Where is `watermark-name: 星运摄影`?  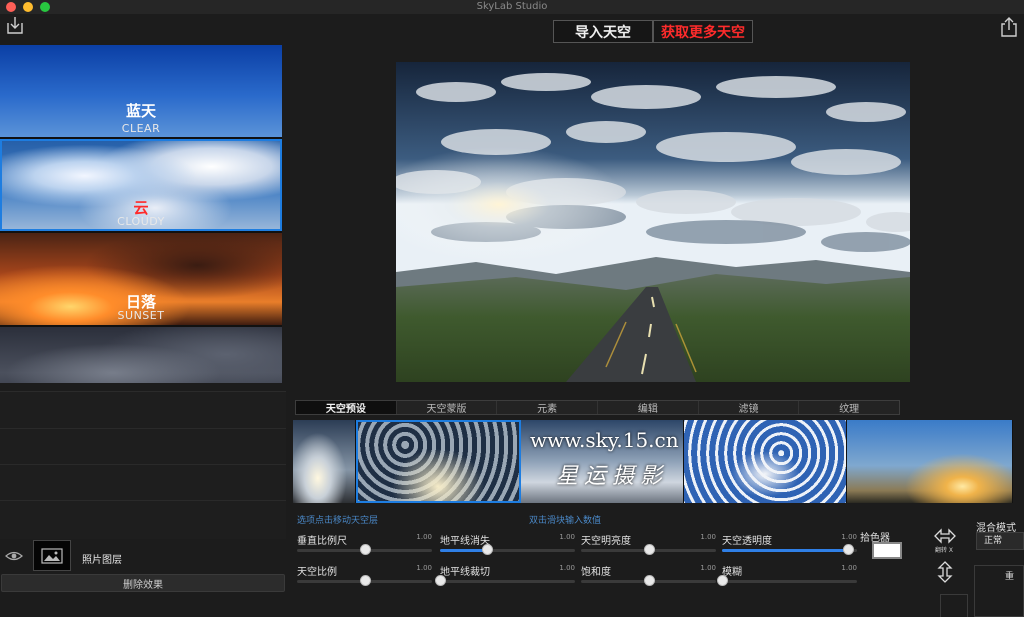
watermark-name: 星运摄影 is located at coordinates (612, 476).